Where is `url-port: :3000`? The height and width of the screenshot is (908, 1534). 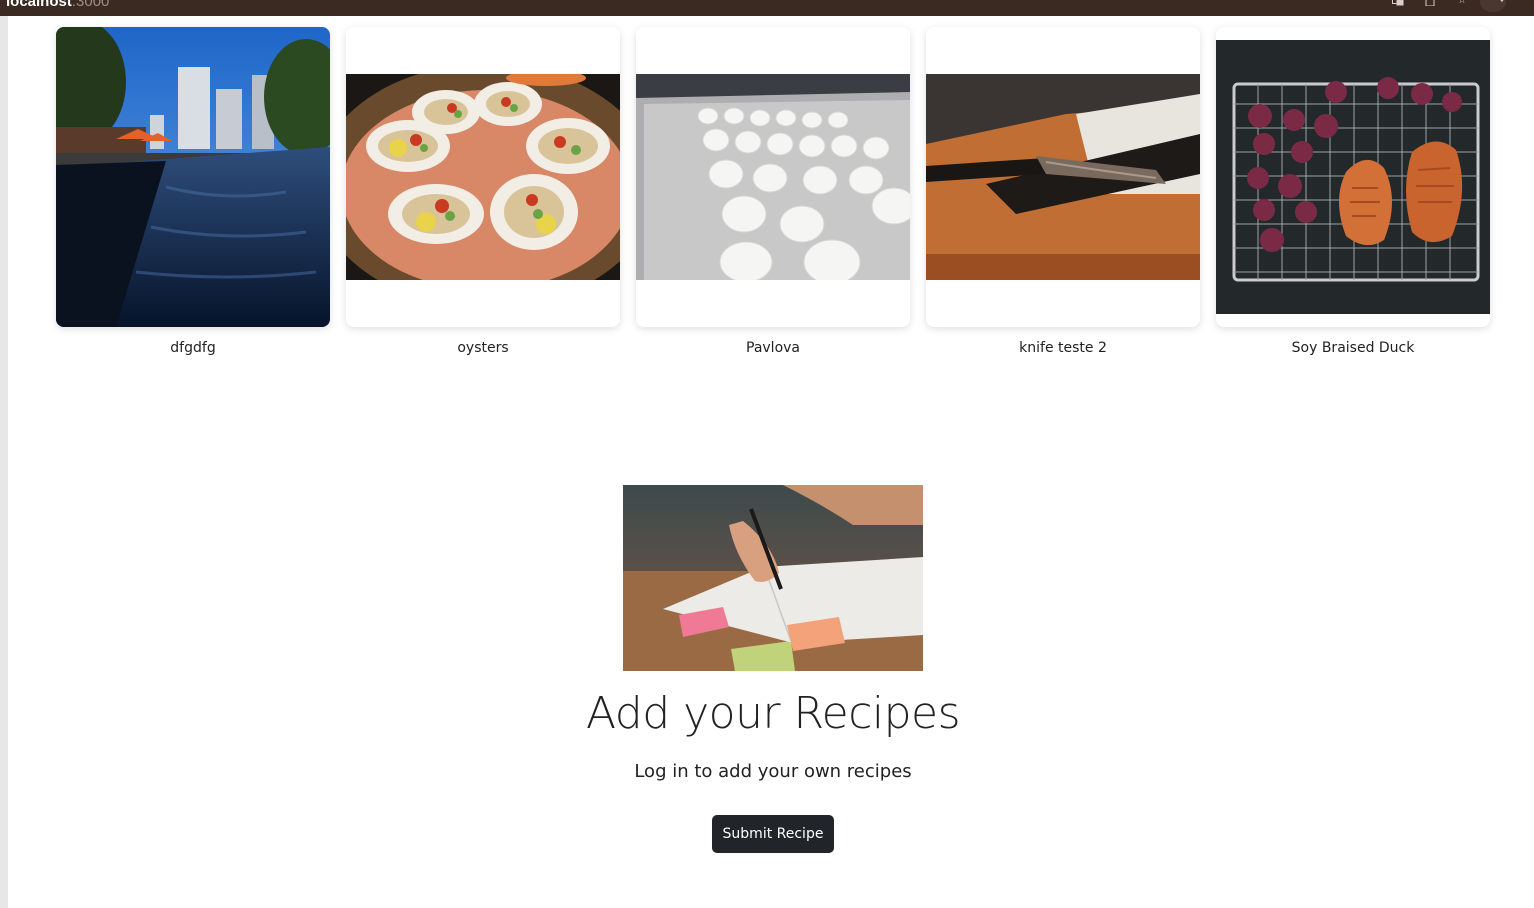 url-port: :3000 is located at coordinates (90, 5).